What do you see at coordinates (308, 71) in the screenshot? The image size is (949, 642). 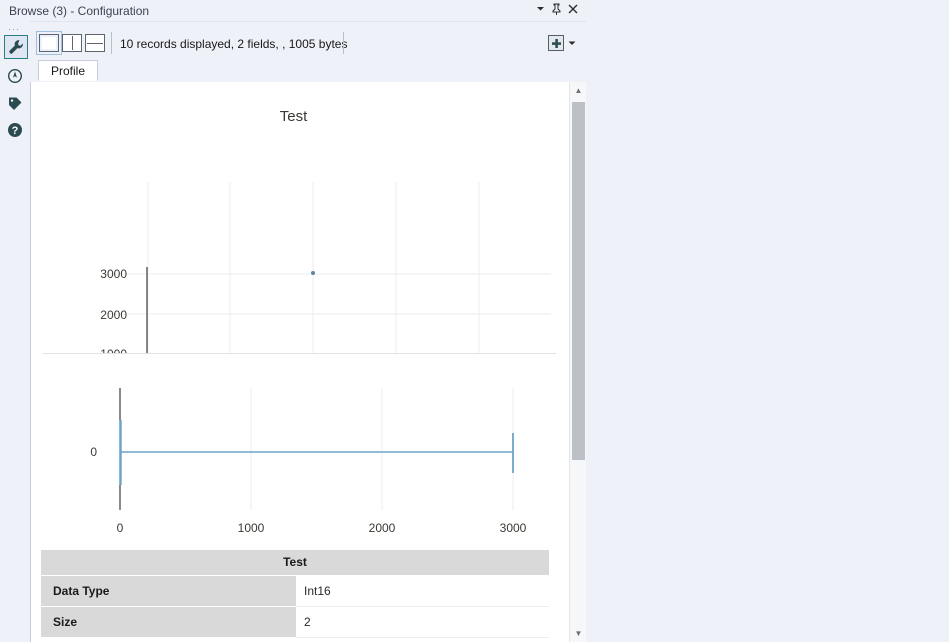 I see `profile-tabstrip: Profile` at bounding box center [308, 71].